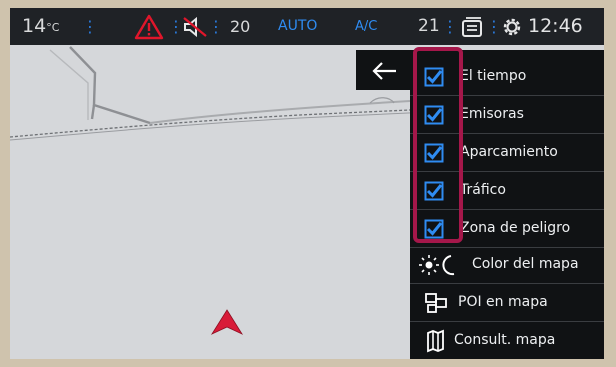 The image size is (616, 367). What do you see at coordinates (437, 265) in the screenshot?
I see `day-night-icon` at bounding box center [437, 265].